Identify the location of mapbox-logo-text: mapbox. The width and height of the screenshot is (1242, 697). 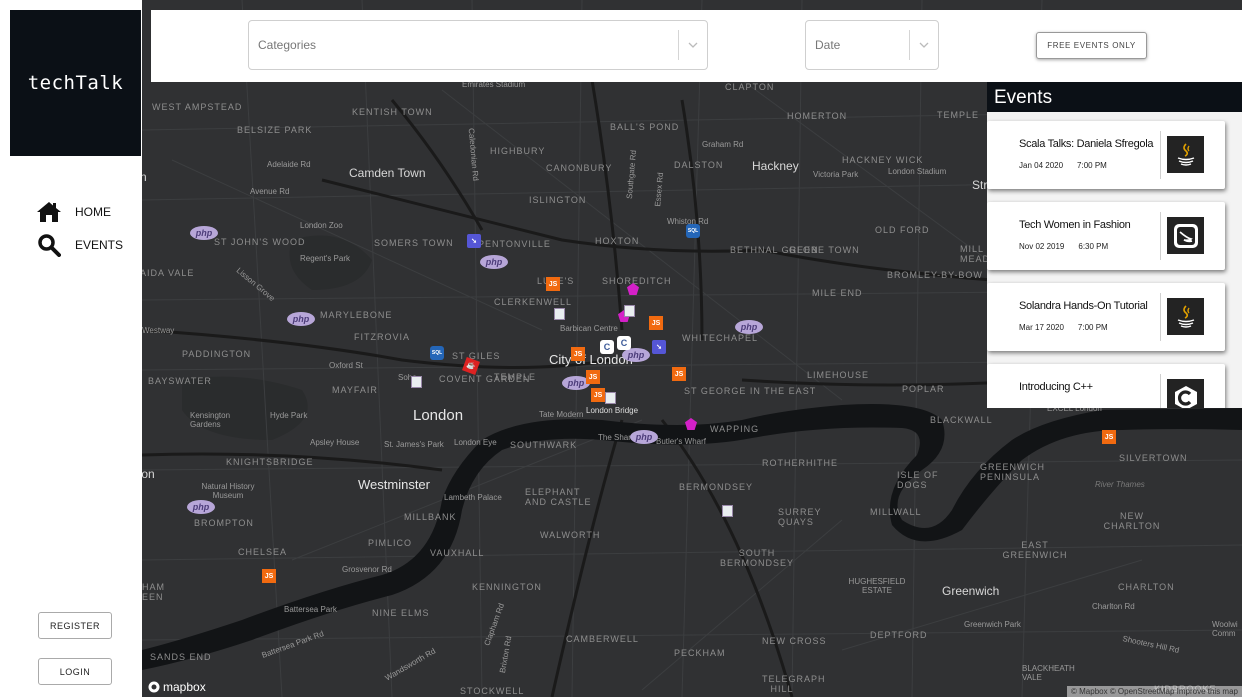
(184, 687).